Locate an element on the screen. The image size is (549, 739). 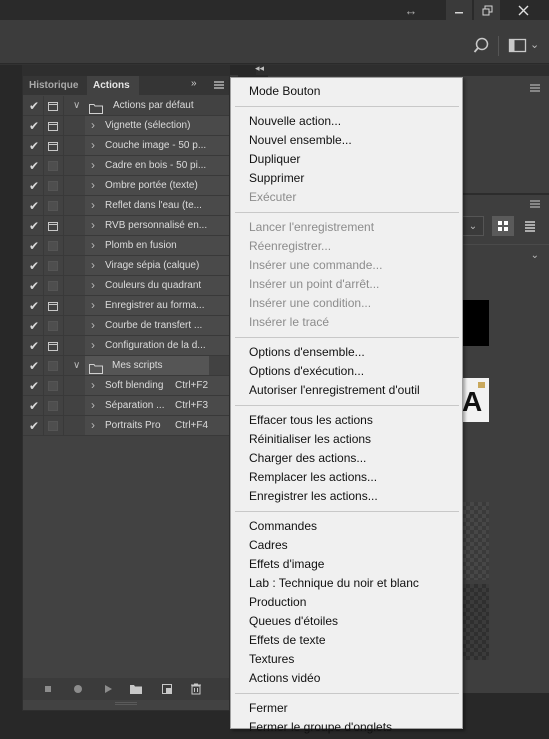
action-row: ✔ › Virage sépia (calque) is located at coordinates (126, 266).